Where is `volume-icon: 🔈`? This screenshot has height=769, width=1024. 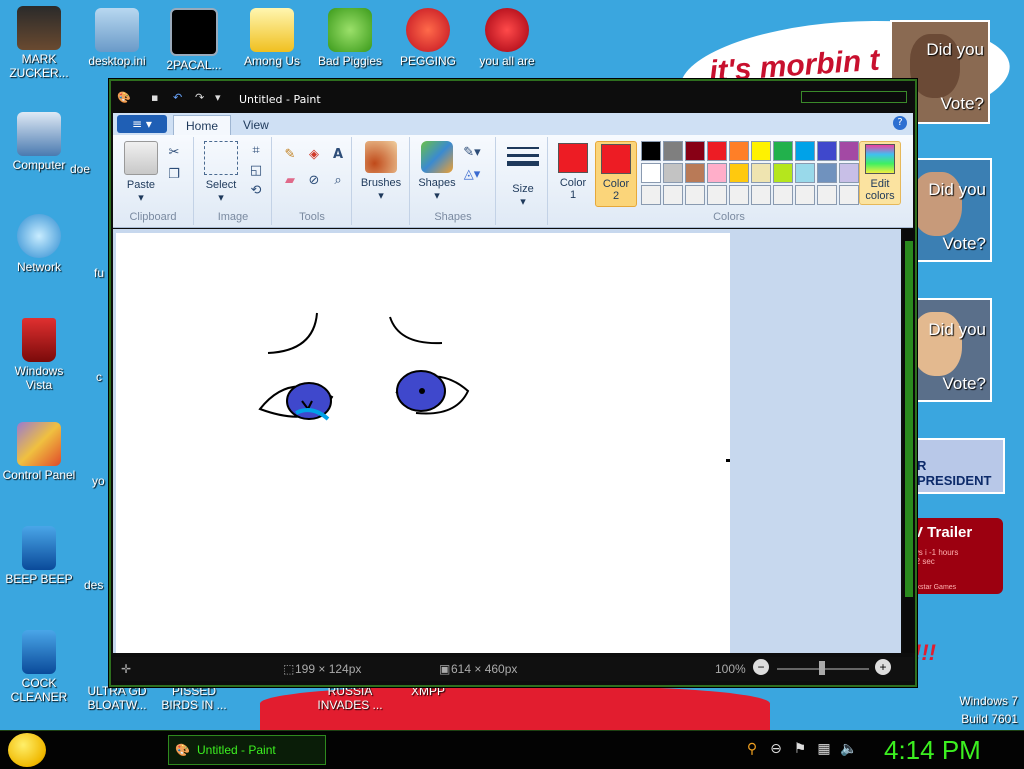
volume-icon: 🔈 is located at coordinates (848, 749).